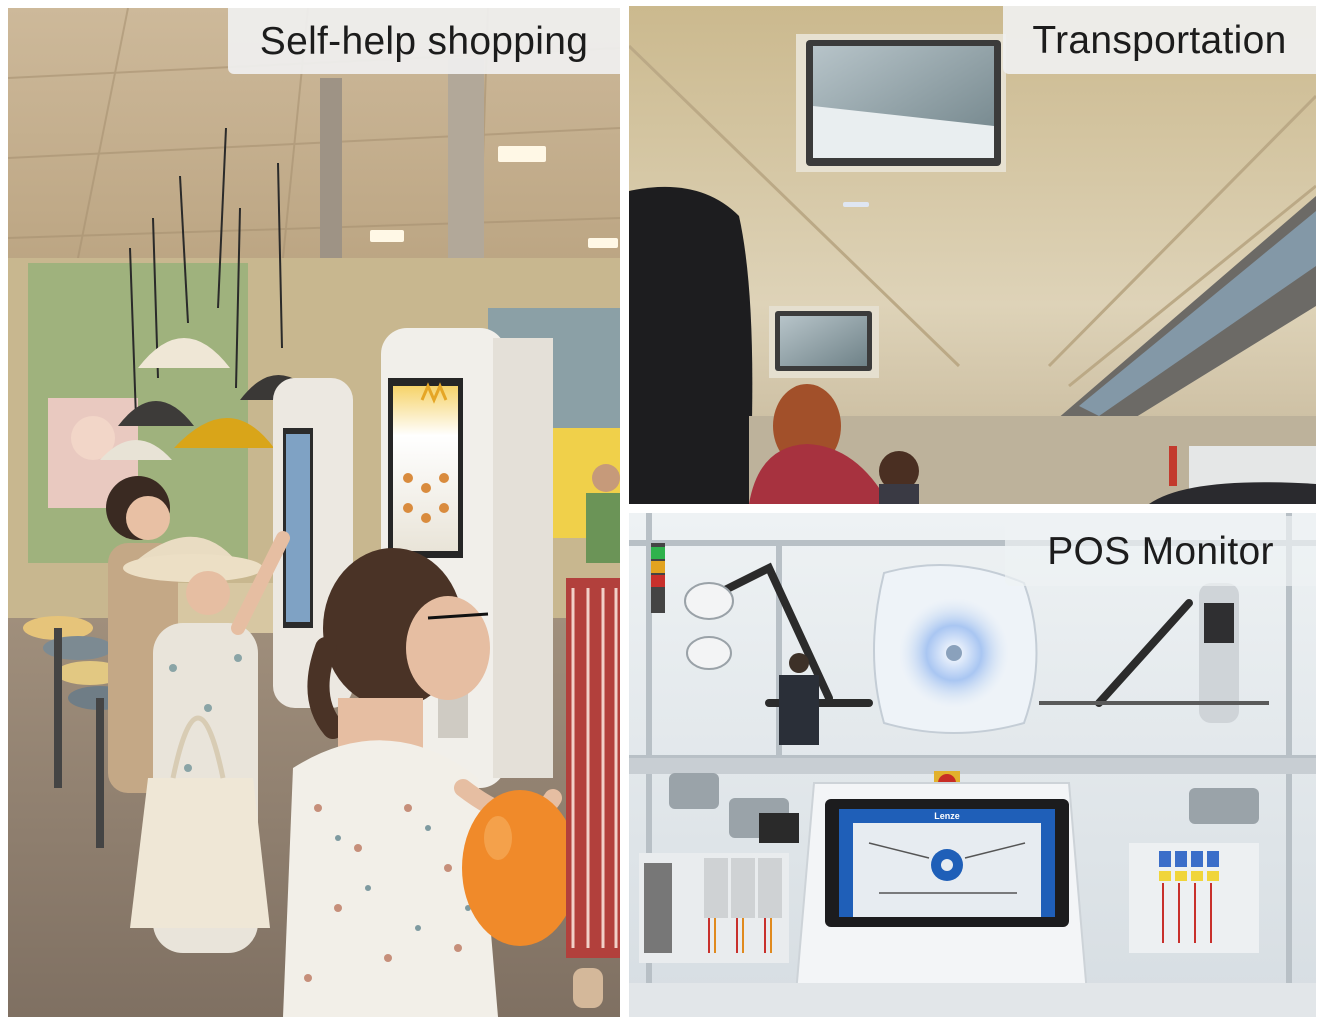  Describe the element at coordinates (1159, 40) in the screenshot. I see `panel-caption-transportation: Transportation` at that location.